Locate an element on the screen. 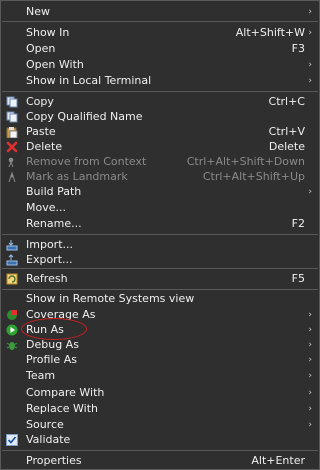 The width and height of the screenshot is (320, 470). menu-item-remove-from-context: Remove from Context Ctrl+Alt+Shift+Down is located at coordinates (160, 162).